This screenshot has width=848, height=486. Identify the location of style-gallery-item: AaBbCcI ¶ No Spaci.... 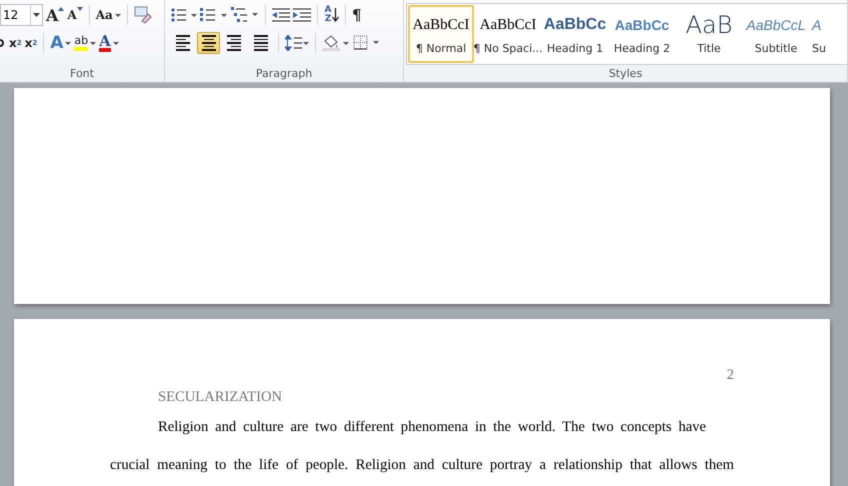
(508, 34).